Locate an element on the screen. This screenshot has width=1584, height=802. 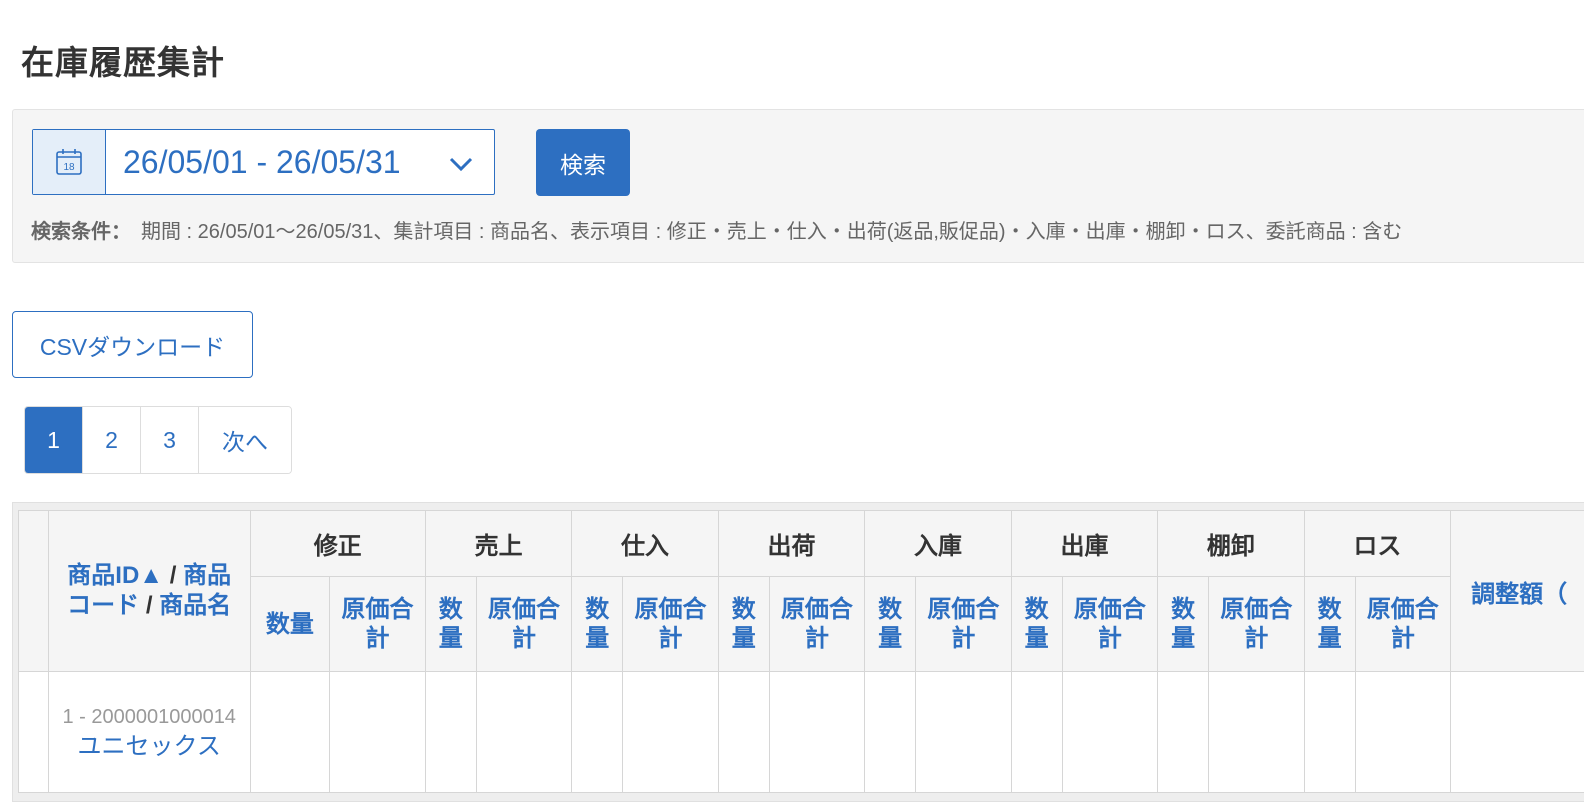
csv-download-button: CSVダウンロード is located at coordinates (132, 344).